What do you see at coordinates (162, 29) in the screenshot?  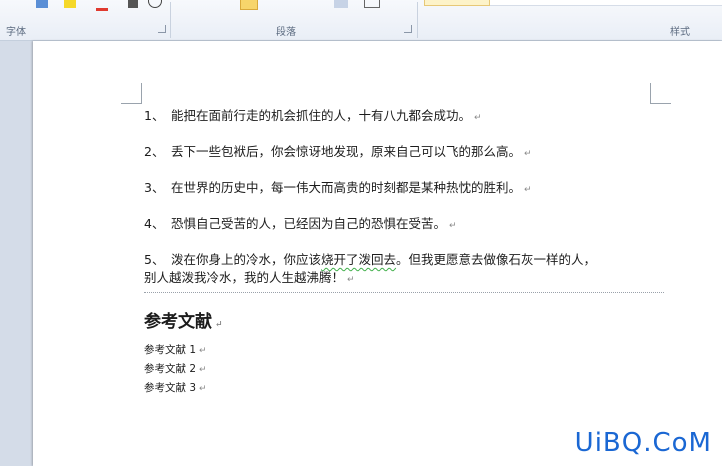 I see `font-dialog-launcher-icon` at bounding box center [162, 29].